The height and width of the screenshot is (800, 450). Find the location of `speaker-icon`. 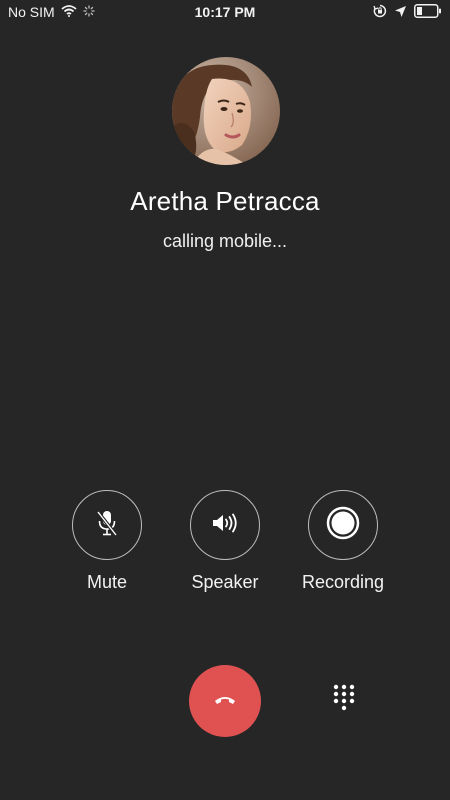

speaker-icon is located at coordinates (225, 525).